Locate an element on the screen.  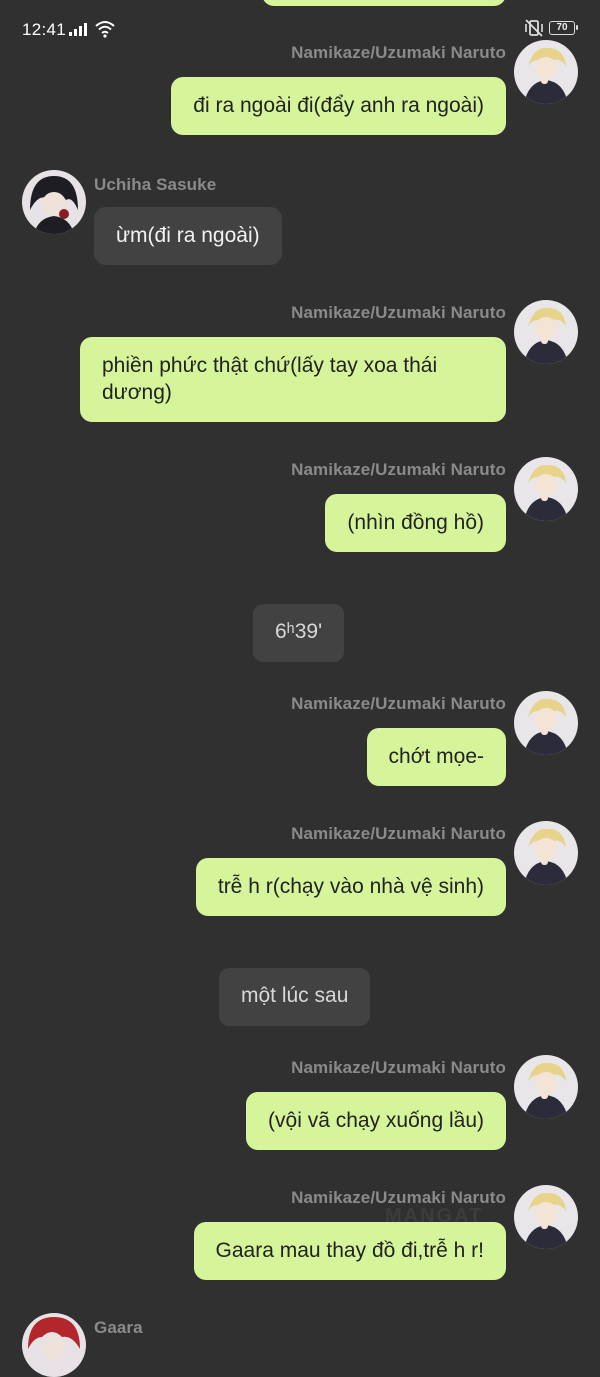
sasuke-avatar is located at coordinates (54, 202).